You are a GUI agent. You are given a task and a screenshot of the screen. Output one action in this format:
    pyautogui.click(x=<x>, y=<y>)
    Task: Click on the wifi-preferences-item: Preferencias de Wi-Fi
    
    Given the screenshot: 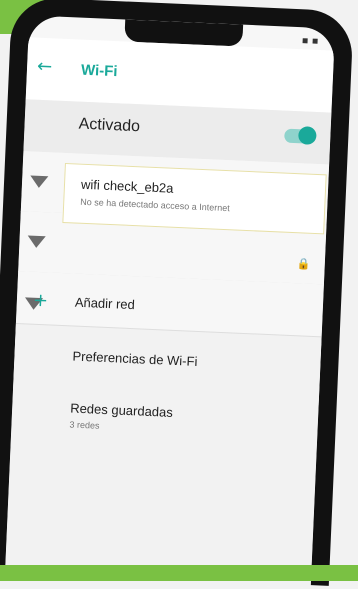 What is the action you would take?
    pyautogui.click(x=135, y=359)
    